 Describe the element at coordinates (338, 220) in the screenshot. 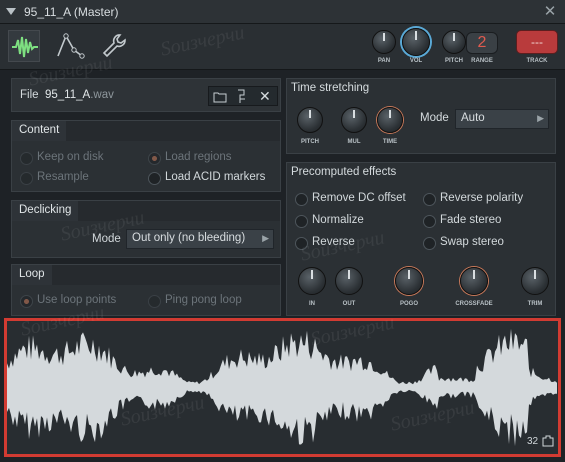

I see `normalize-label: Normalize` at that location.